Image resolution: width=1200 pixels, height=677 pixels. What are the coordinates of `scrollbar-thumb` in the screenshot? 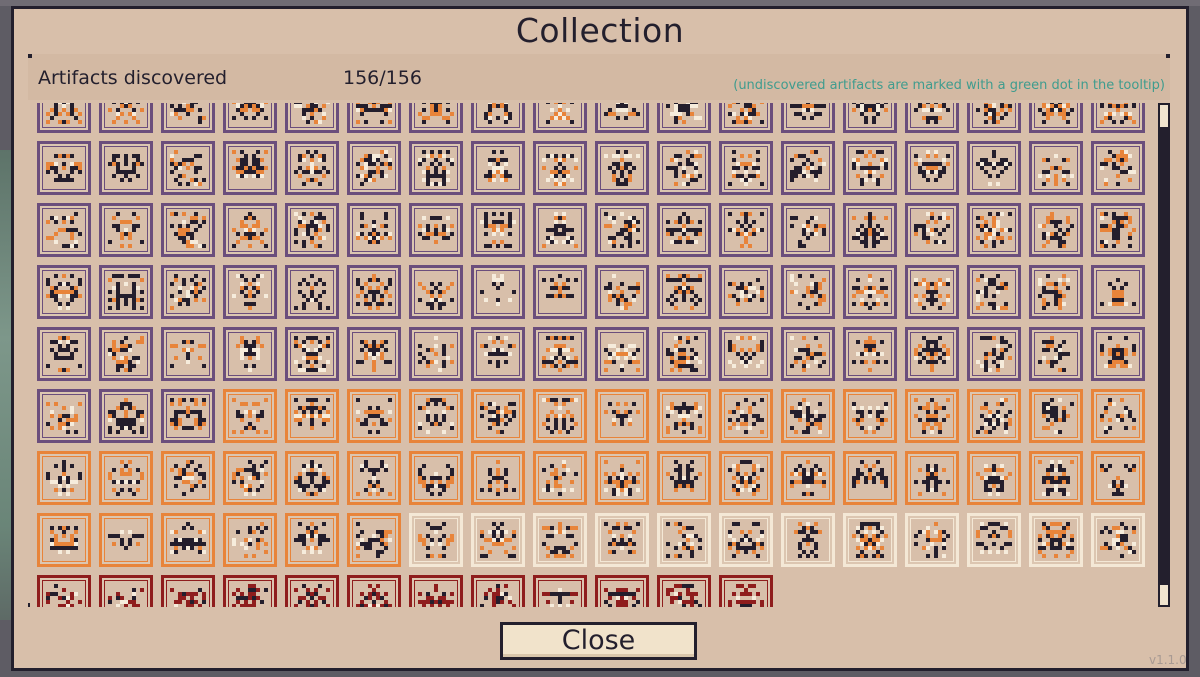 It's located at (1164, 356).